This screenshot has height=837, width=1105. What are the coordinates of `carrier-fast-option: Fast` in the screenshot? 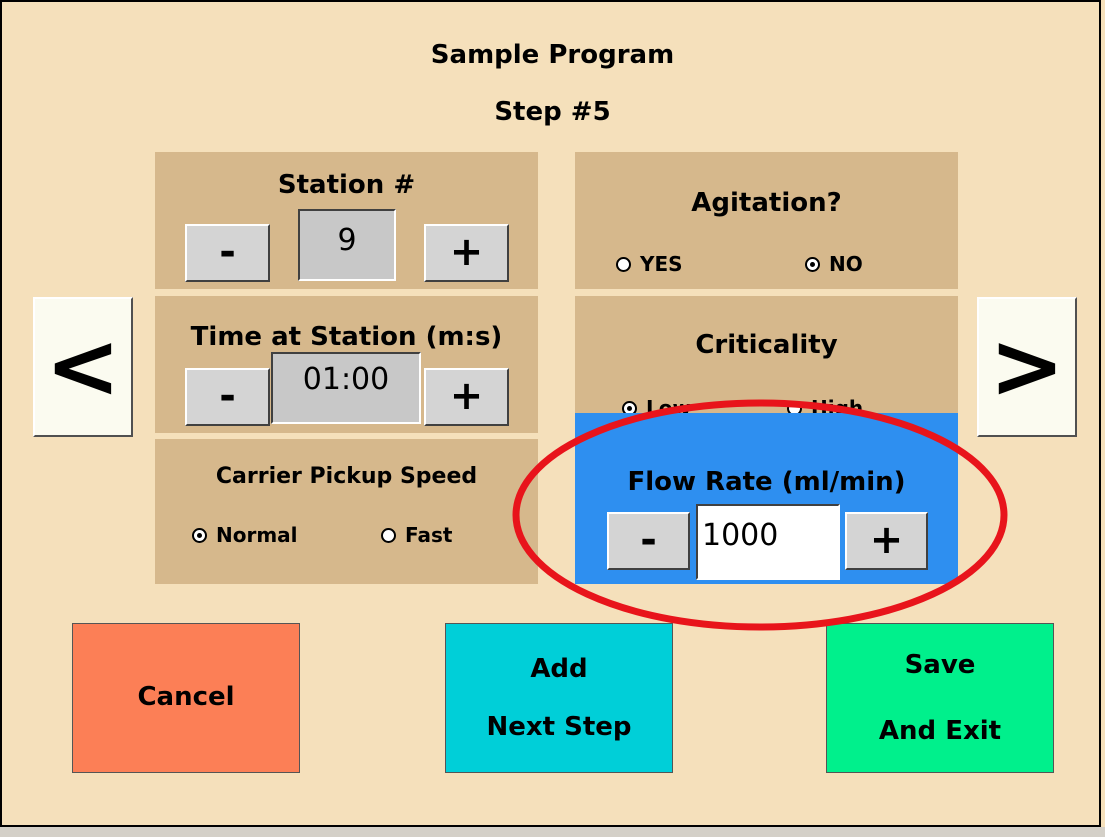 It's located at (416, 535).